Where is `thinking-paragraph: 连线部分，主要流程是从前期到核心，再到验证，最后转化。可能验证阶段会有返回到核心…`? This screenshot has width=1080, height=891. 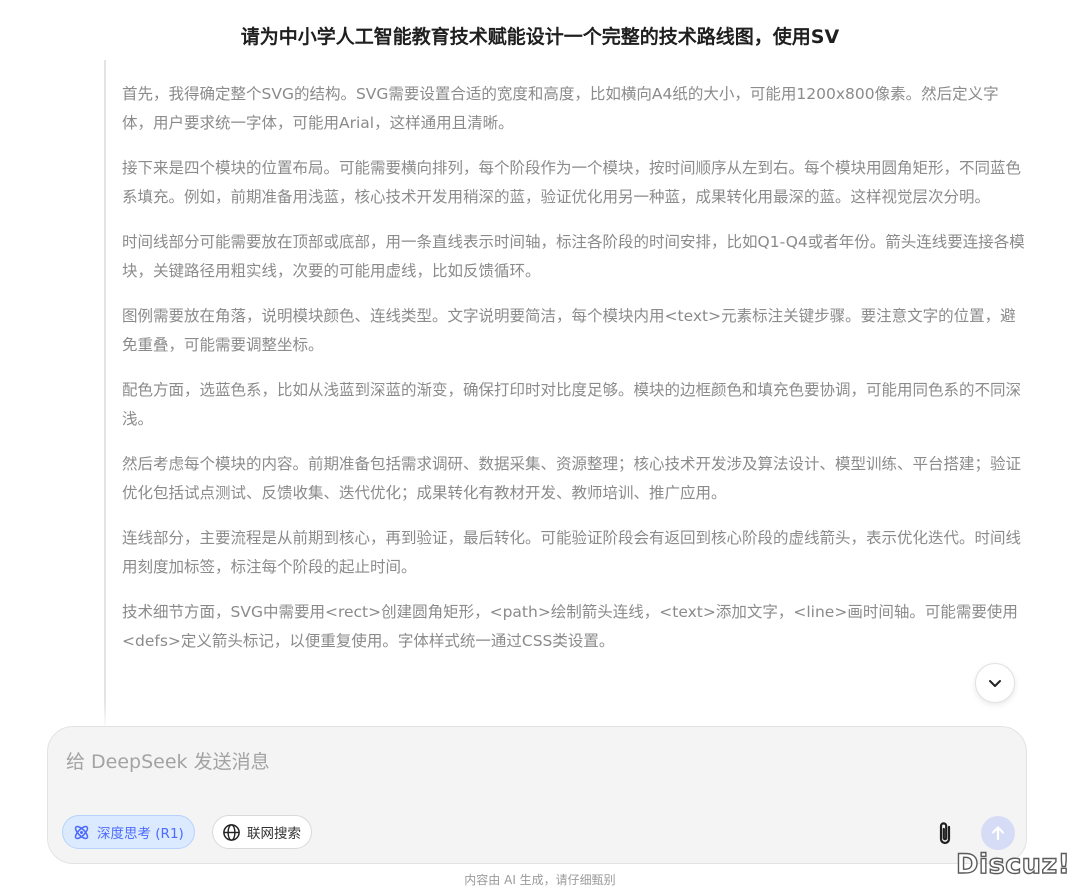
thinking-paragraph: 连线部分，主要流程是从前期到核心，再到验证，最后转化。可能验证阶段会有返回到核心… is located at coordinates (572, 552).